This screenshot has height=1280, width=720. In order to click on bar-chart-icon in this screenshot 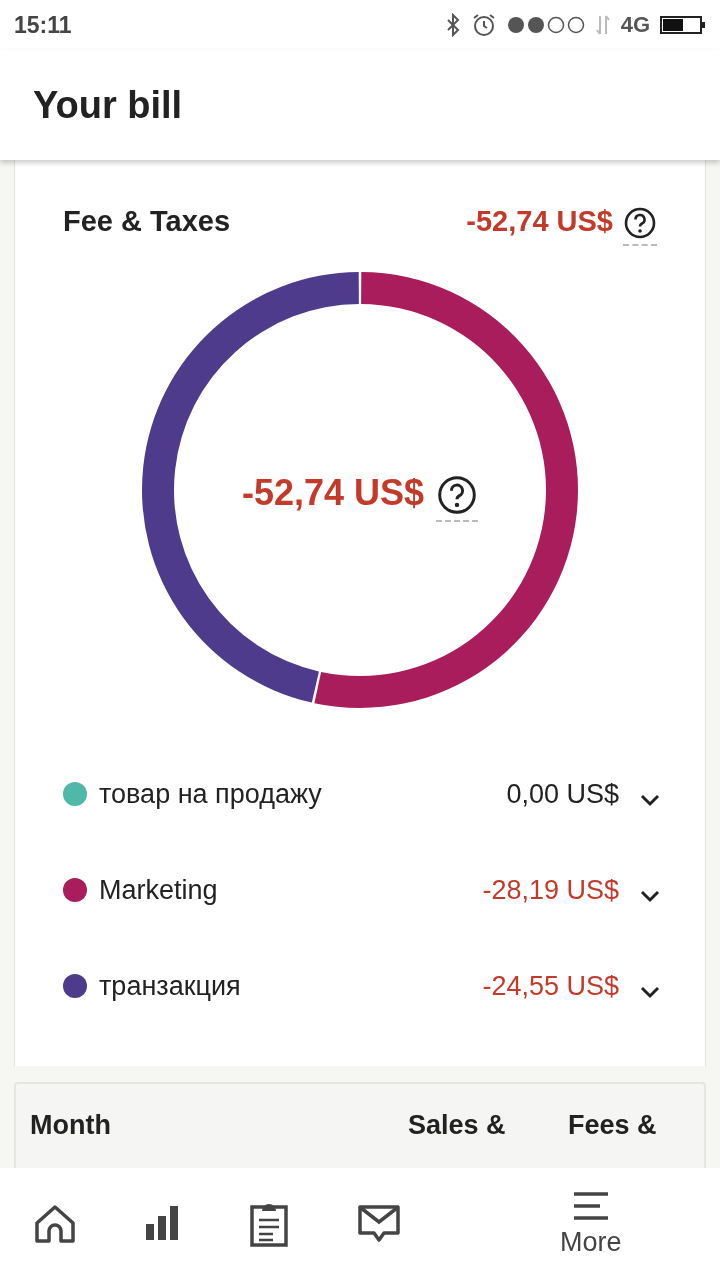, I will do `click(163, 1224)`.